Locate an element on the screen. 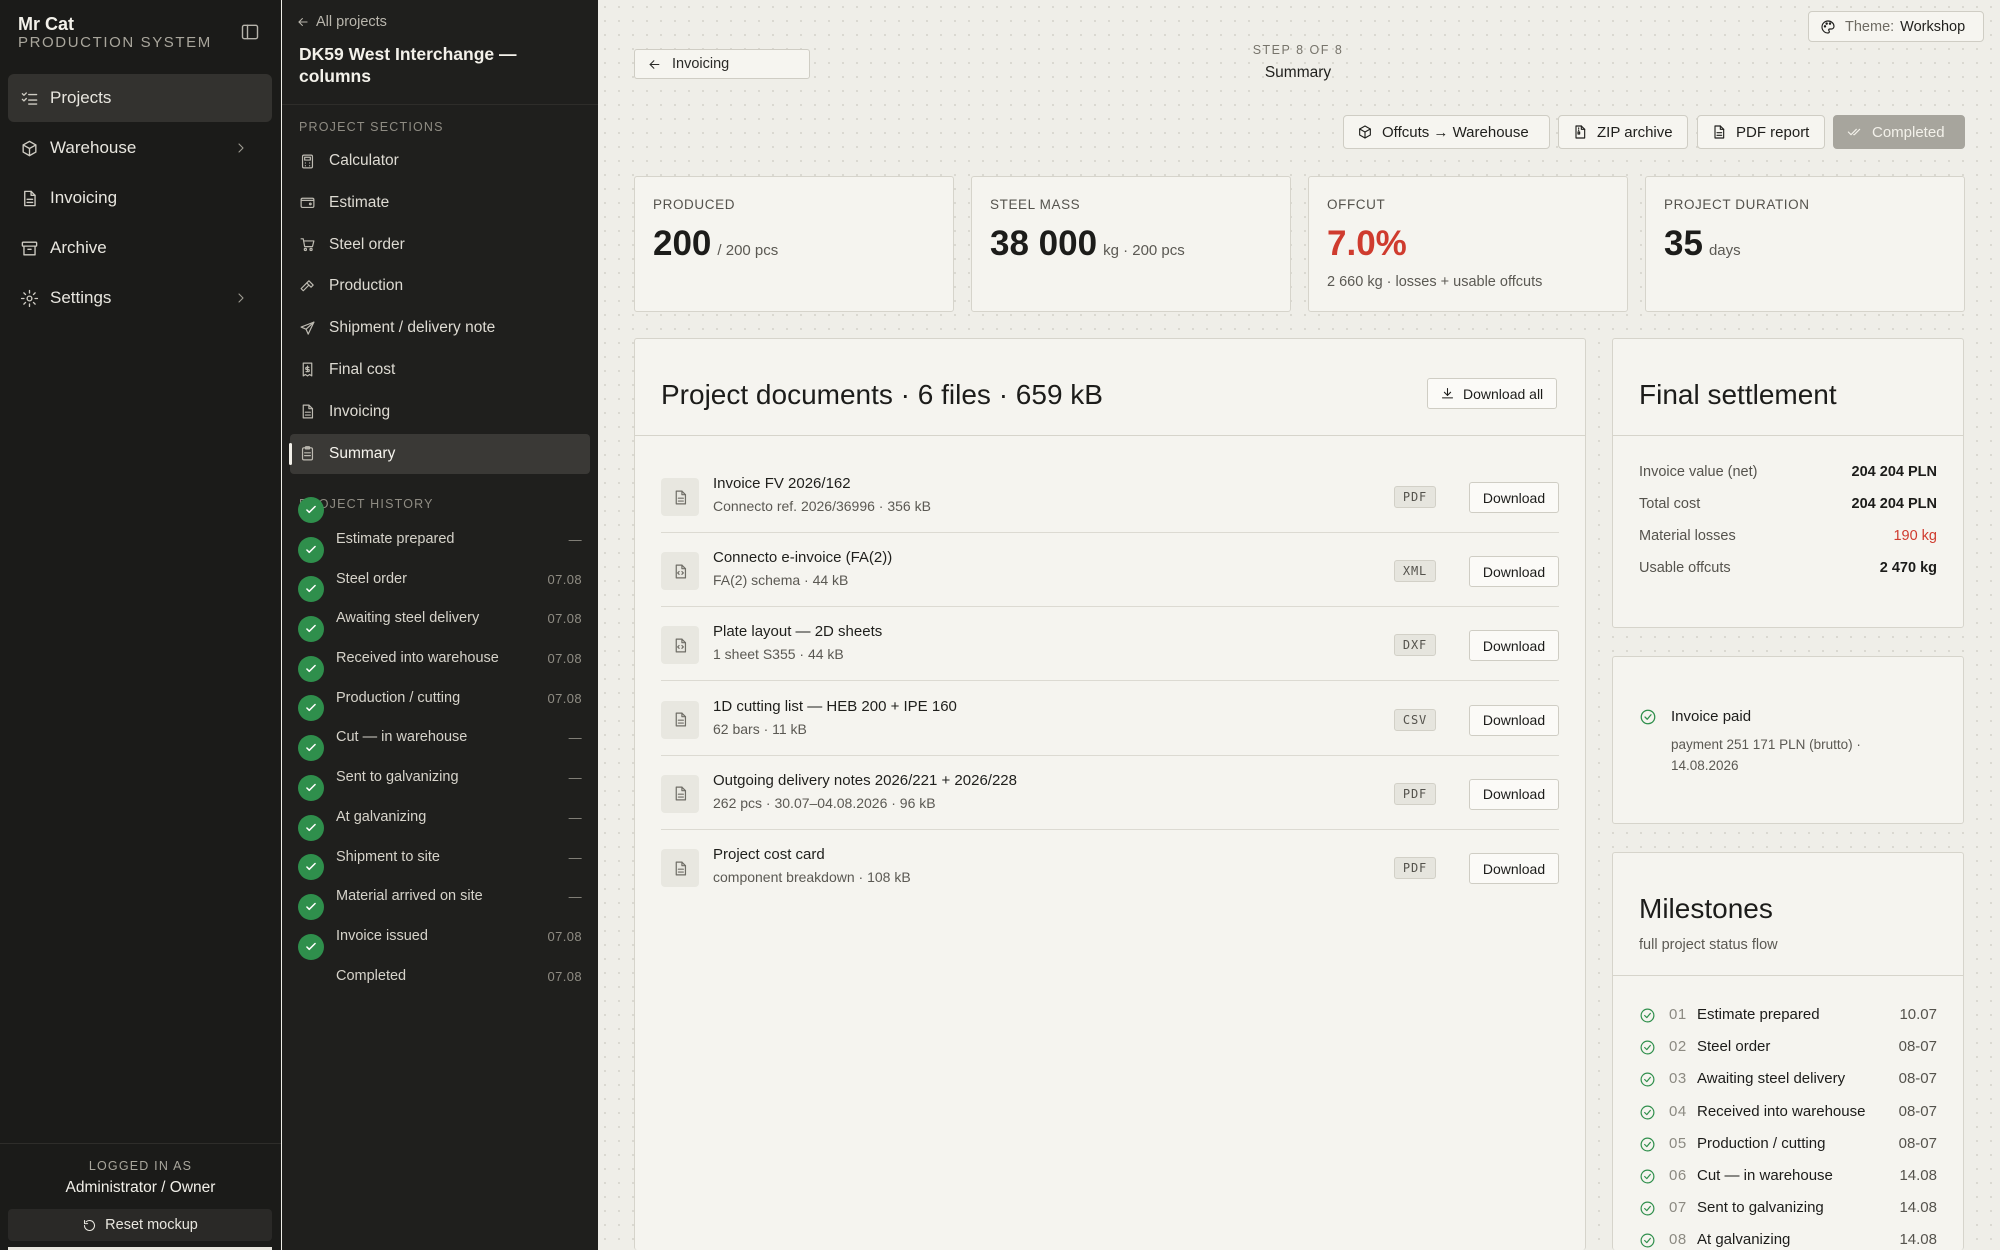 The image size is (2000, 1250). history-item: Shipment to site — is located at coordinates (440, 839).